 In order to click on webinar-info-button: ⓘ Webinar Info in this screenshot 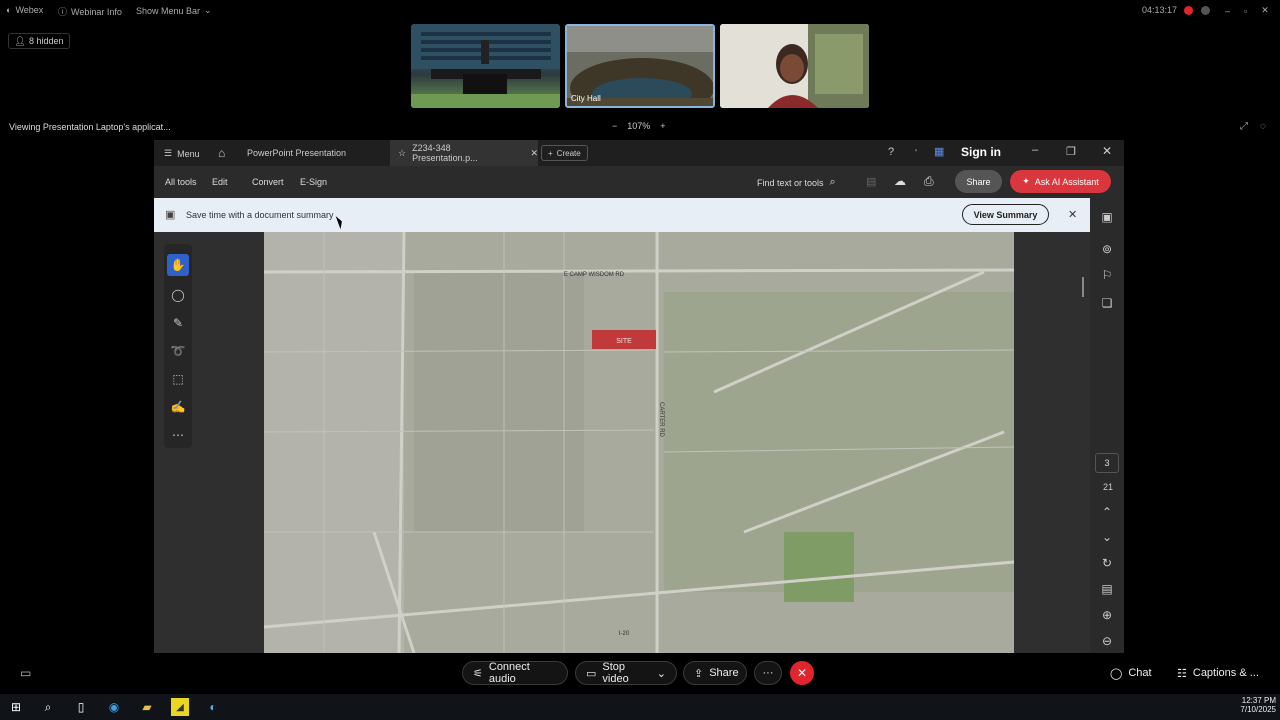, I will do `click(90, 11)`.